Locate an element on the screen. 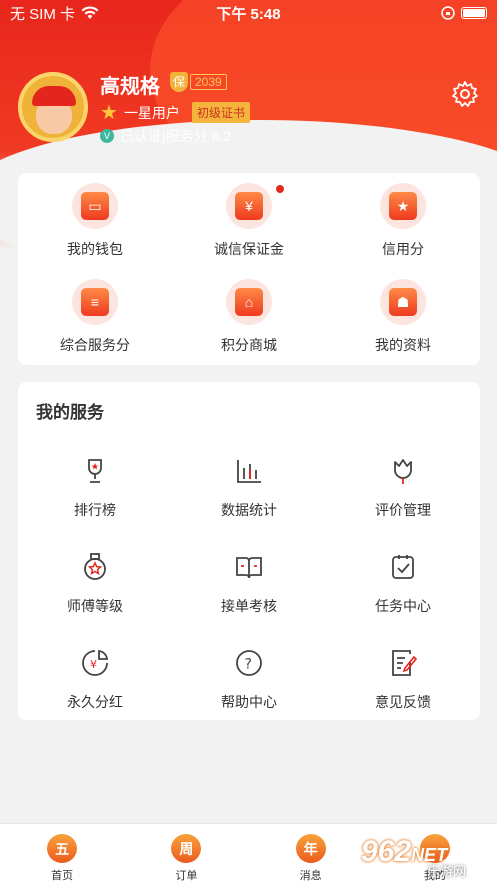 Image resolution: width=497 pixels, height=883 pixels. service-help: ? 帮助中心 is located at coordinates (249, 680).